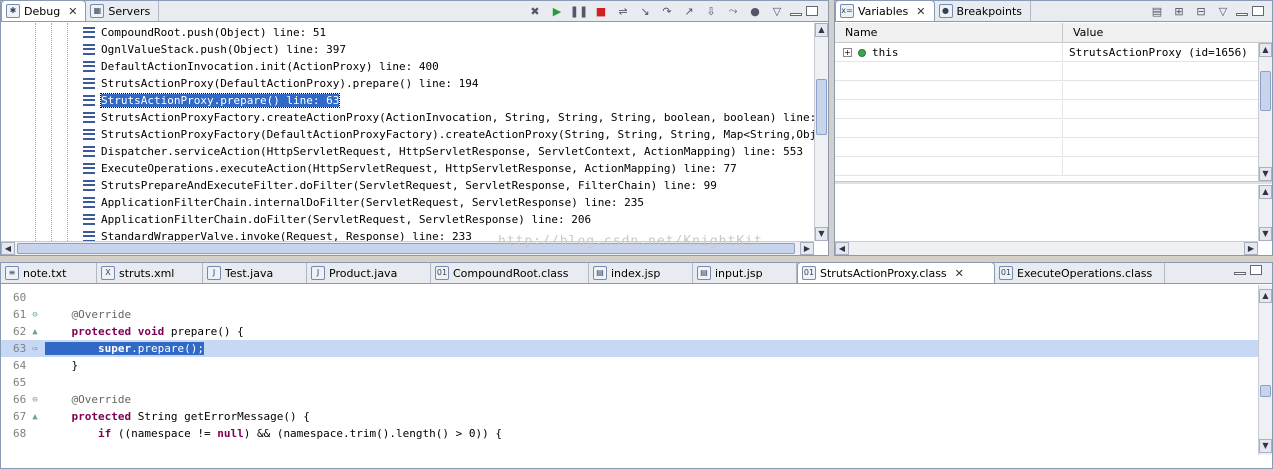  What do you see at coordinates (20, 348) in the screenshot?
I see `line-number: 63` at bounding box center [20, 348].